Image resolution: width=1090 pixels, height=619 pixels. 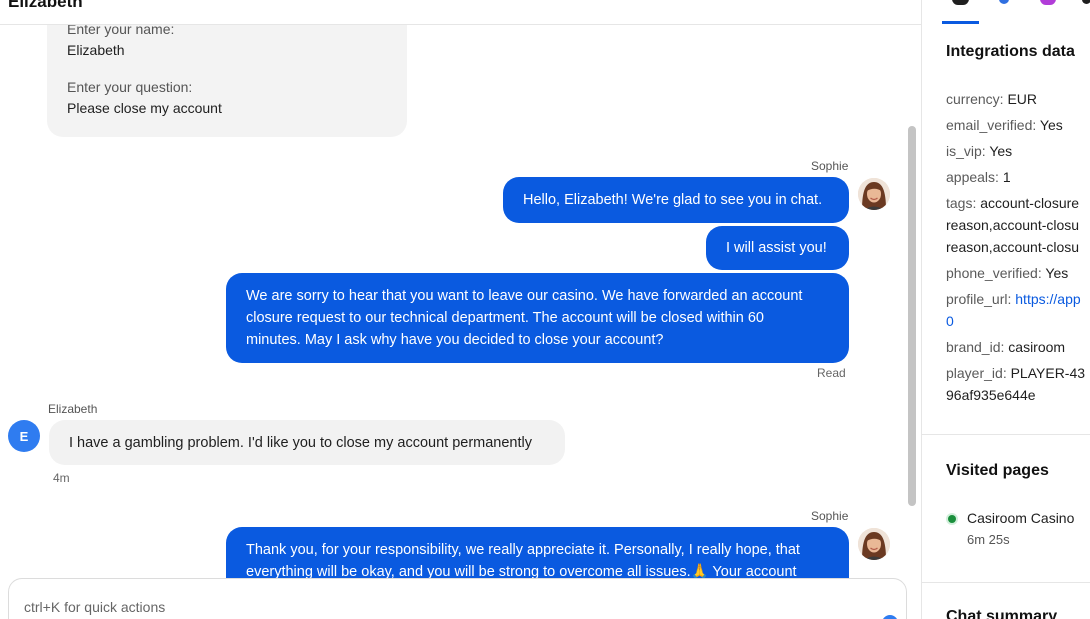 What do you see at coordinates (1004, 125) in the screenshot?
I see `field-email-verified: email_verified: Yes` at bounding box center [1004, 125].